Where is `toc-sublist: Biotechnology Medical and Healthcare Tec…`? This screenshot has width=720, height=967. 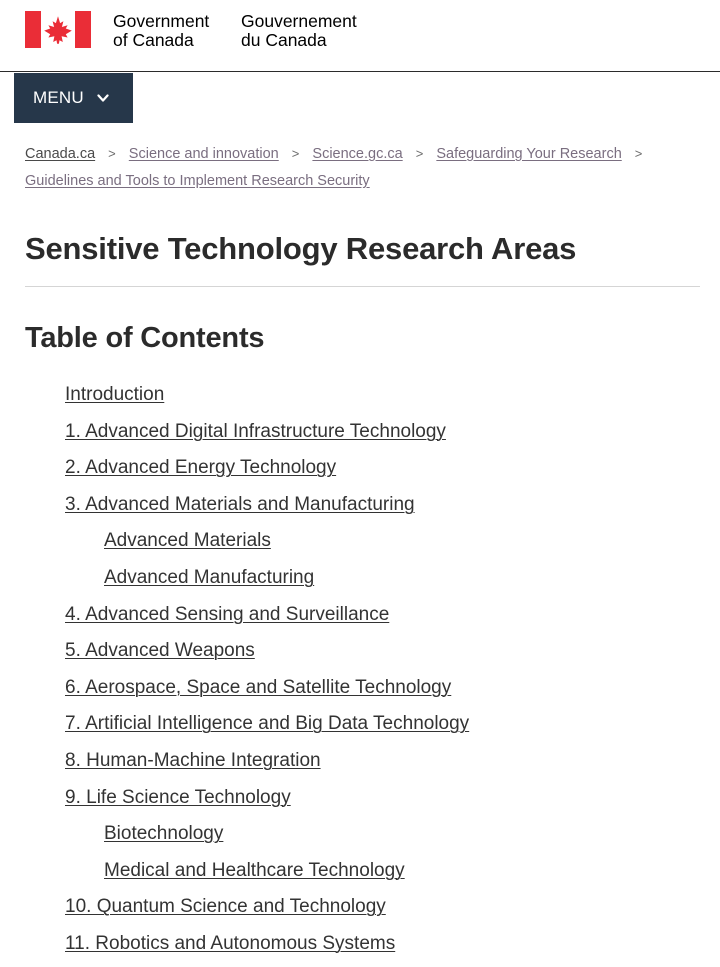 toc-sublist: Biotechnology Medical and Healthcare Tec… is located at coordinates (382, 852).